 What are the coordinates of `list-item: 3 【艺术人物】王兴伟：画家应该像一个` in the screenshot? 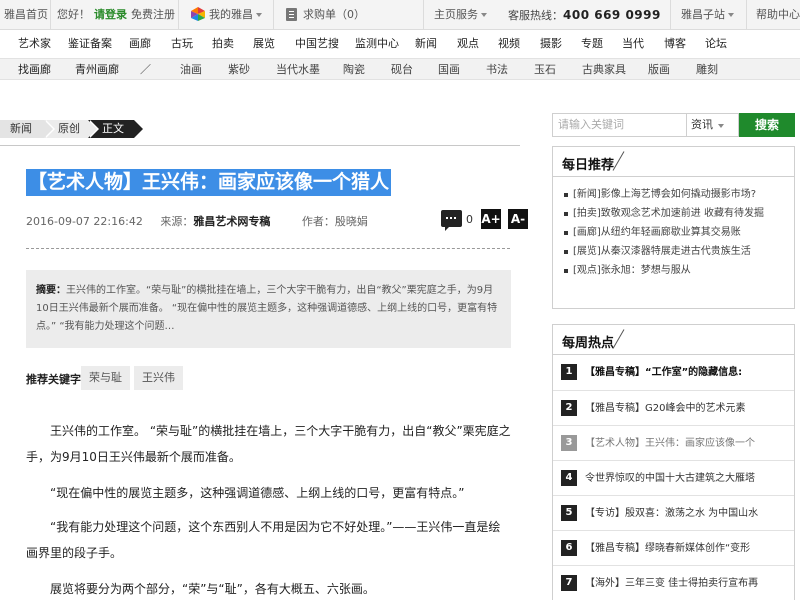 It's located at (673, 442).